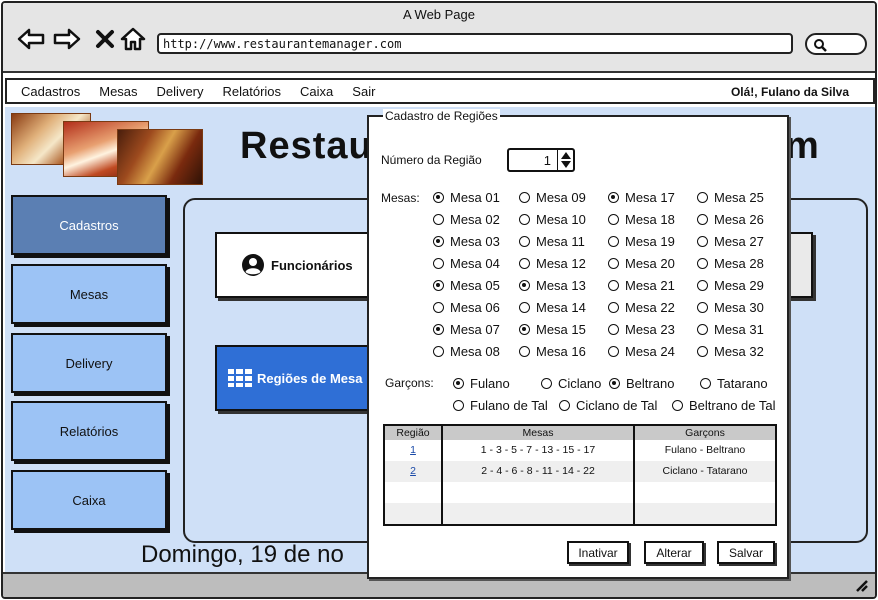 This screenshot has width=878, height=600. I want to click on radio-option: Mesa 24, so click(641, 351).